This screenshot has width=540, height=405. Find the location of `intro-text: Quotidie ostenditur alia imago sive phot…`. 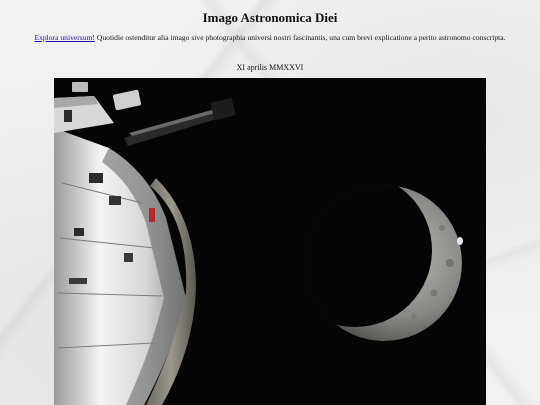

intro-text: Quotidie ostenditur alia imago sive phot… is located at coordinates (300, 37).